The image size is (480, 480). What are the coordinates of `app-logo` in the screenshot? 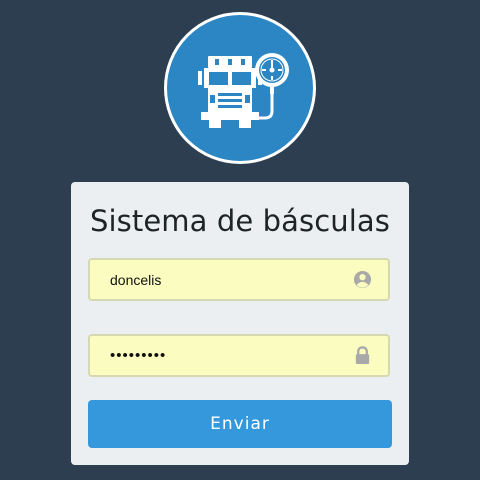 It's located at (240, 88).